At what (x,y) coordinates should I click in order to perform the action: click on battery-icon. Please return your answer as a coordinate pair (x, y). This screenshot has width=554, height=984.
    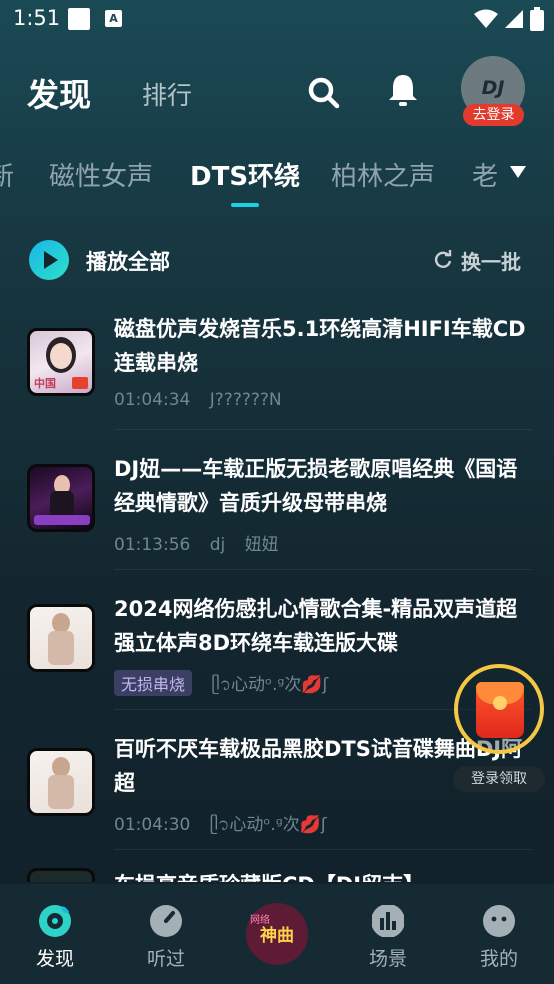
    Looking at the image, I should click on (537, 19).